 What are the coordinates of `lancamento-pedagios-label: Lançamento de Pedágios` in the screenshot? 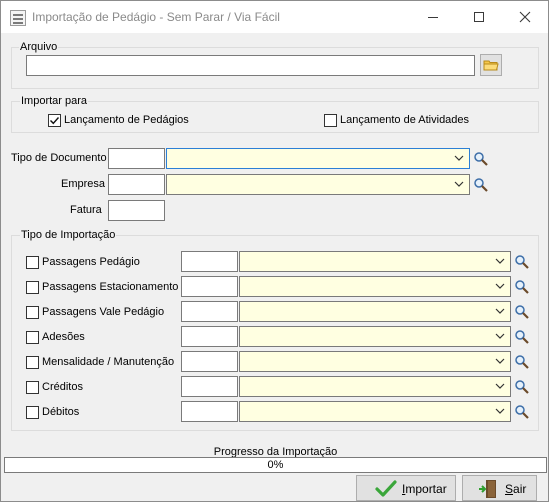 It's located at (126, 120).